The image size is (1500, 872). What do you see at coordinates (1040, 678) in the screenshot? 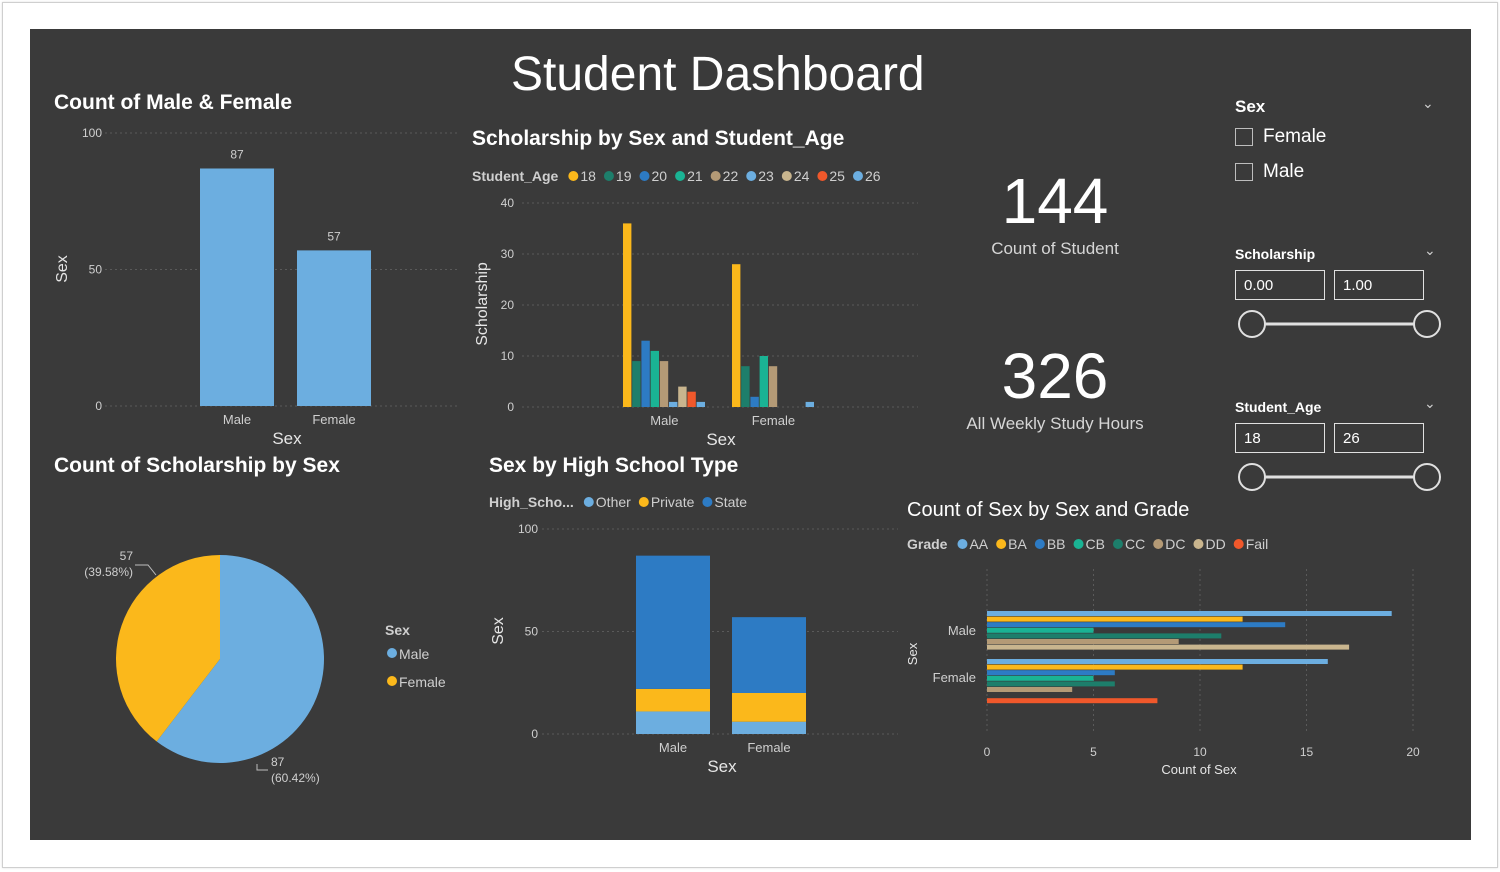
I see `c5-bar-female-cb` at bounding box center [1040, 678].